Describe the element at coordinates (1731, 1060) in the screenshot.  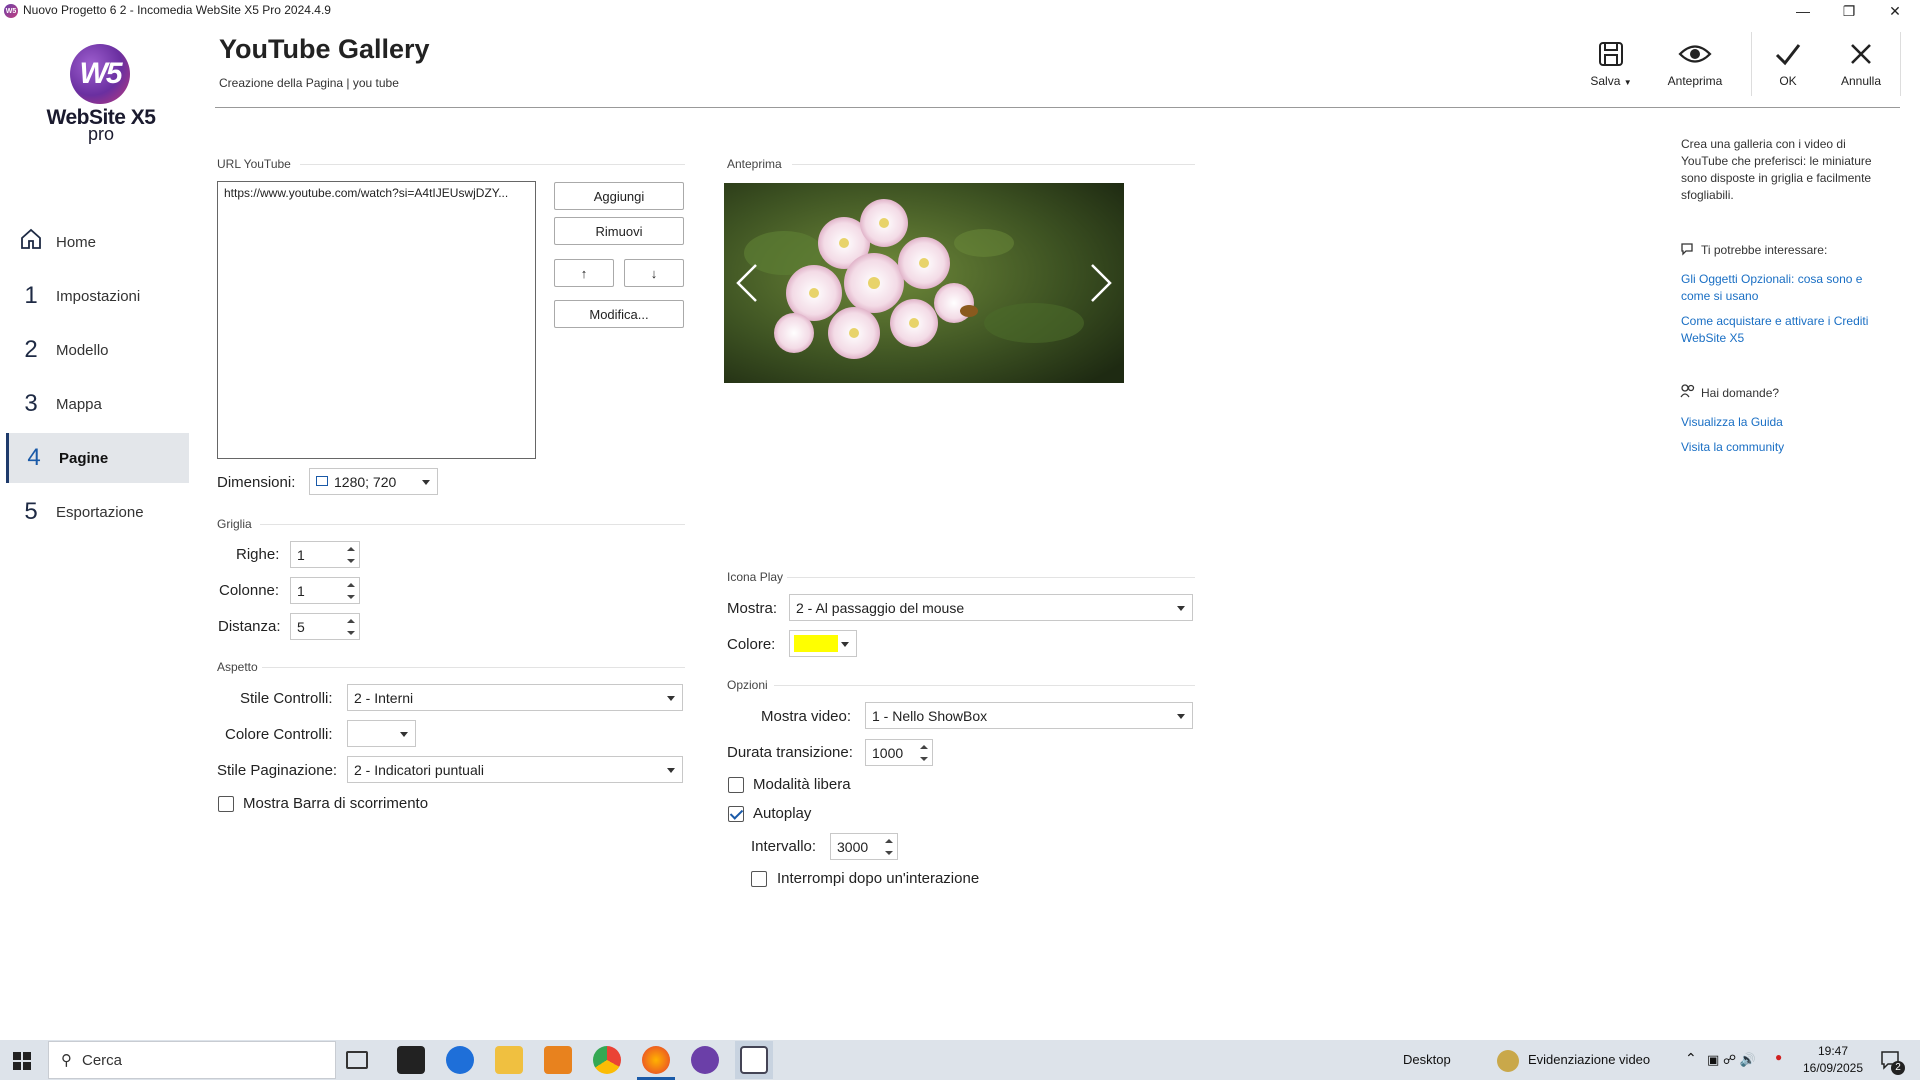
I see `system-tray-icons: ▣ ☍ 🔊` at that location.